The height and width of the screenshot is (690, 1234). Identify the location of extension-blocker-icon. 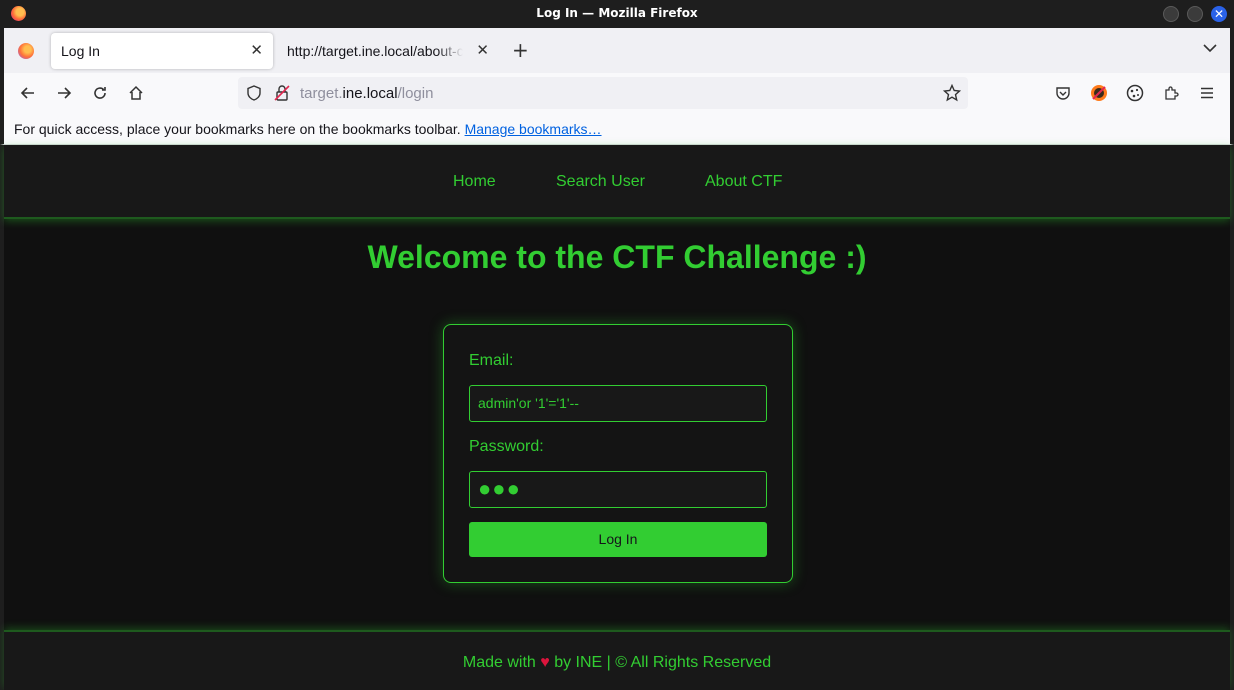
(1099, 93).